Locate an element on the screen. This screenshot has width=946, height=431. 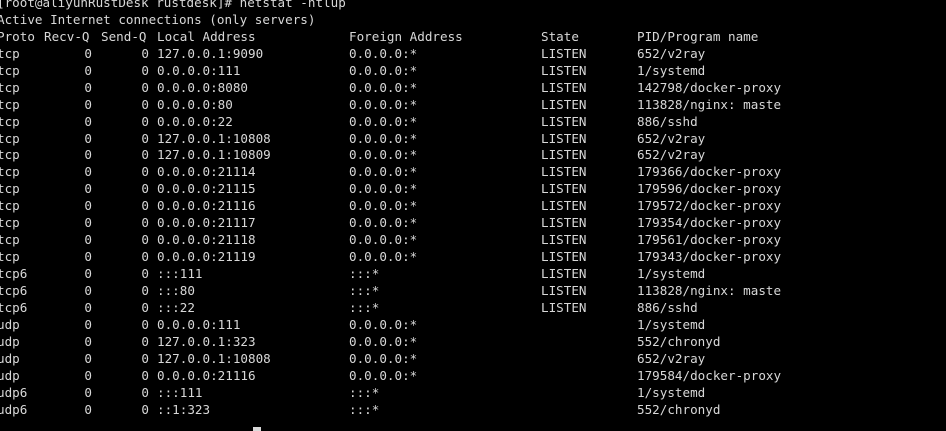
cell-local-address: 0.0.0.0:8080 is located at coordinates (202, 87).